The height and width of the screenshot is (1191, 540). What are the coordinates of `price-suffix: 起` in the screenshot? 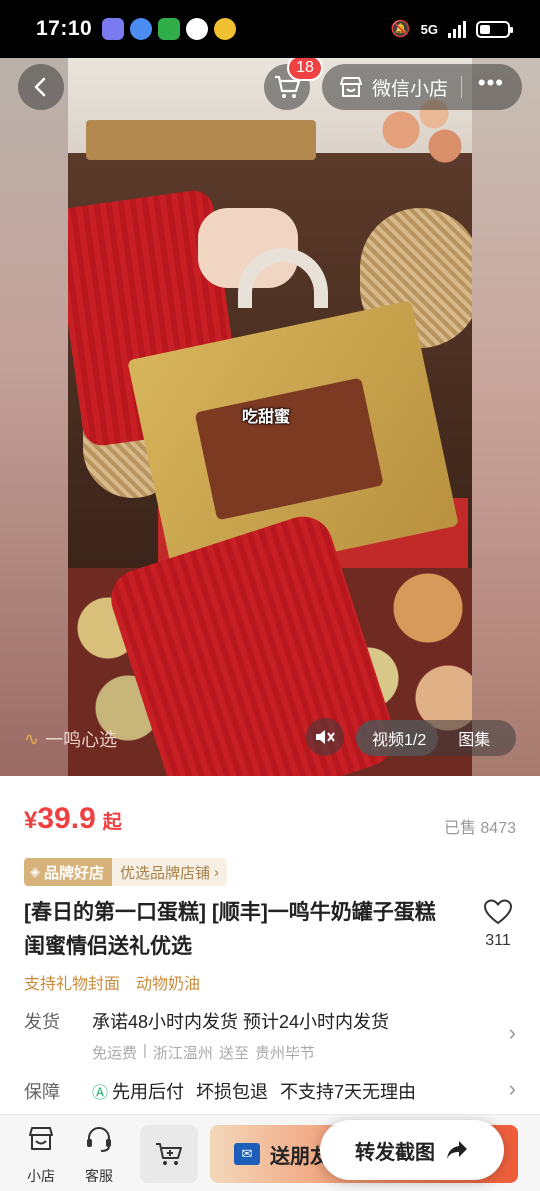 It's located at (112, 822).